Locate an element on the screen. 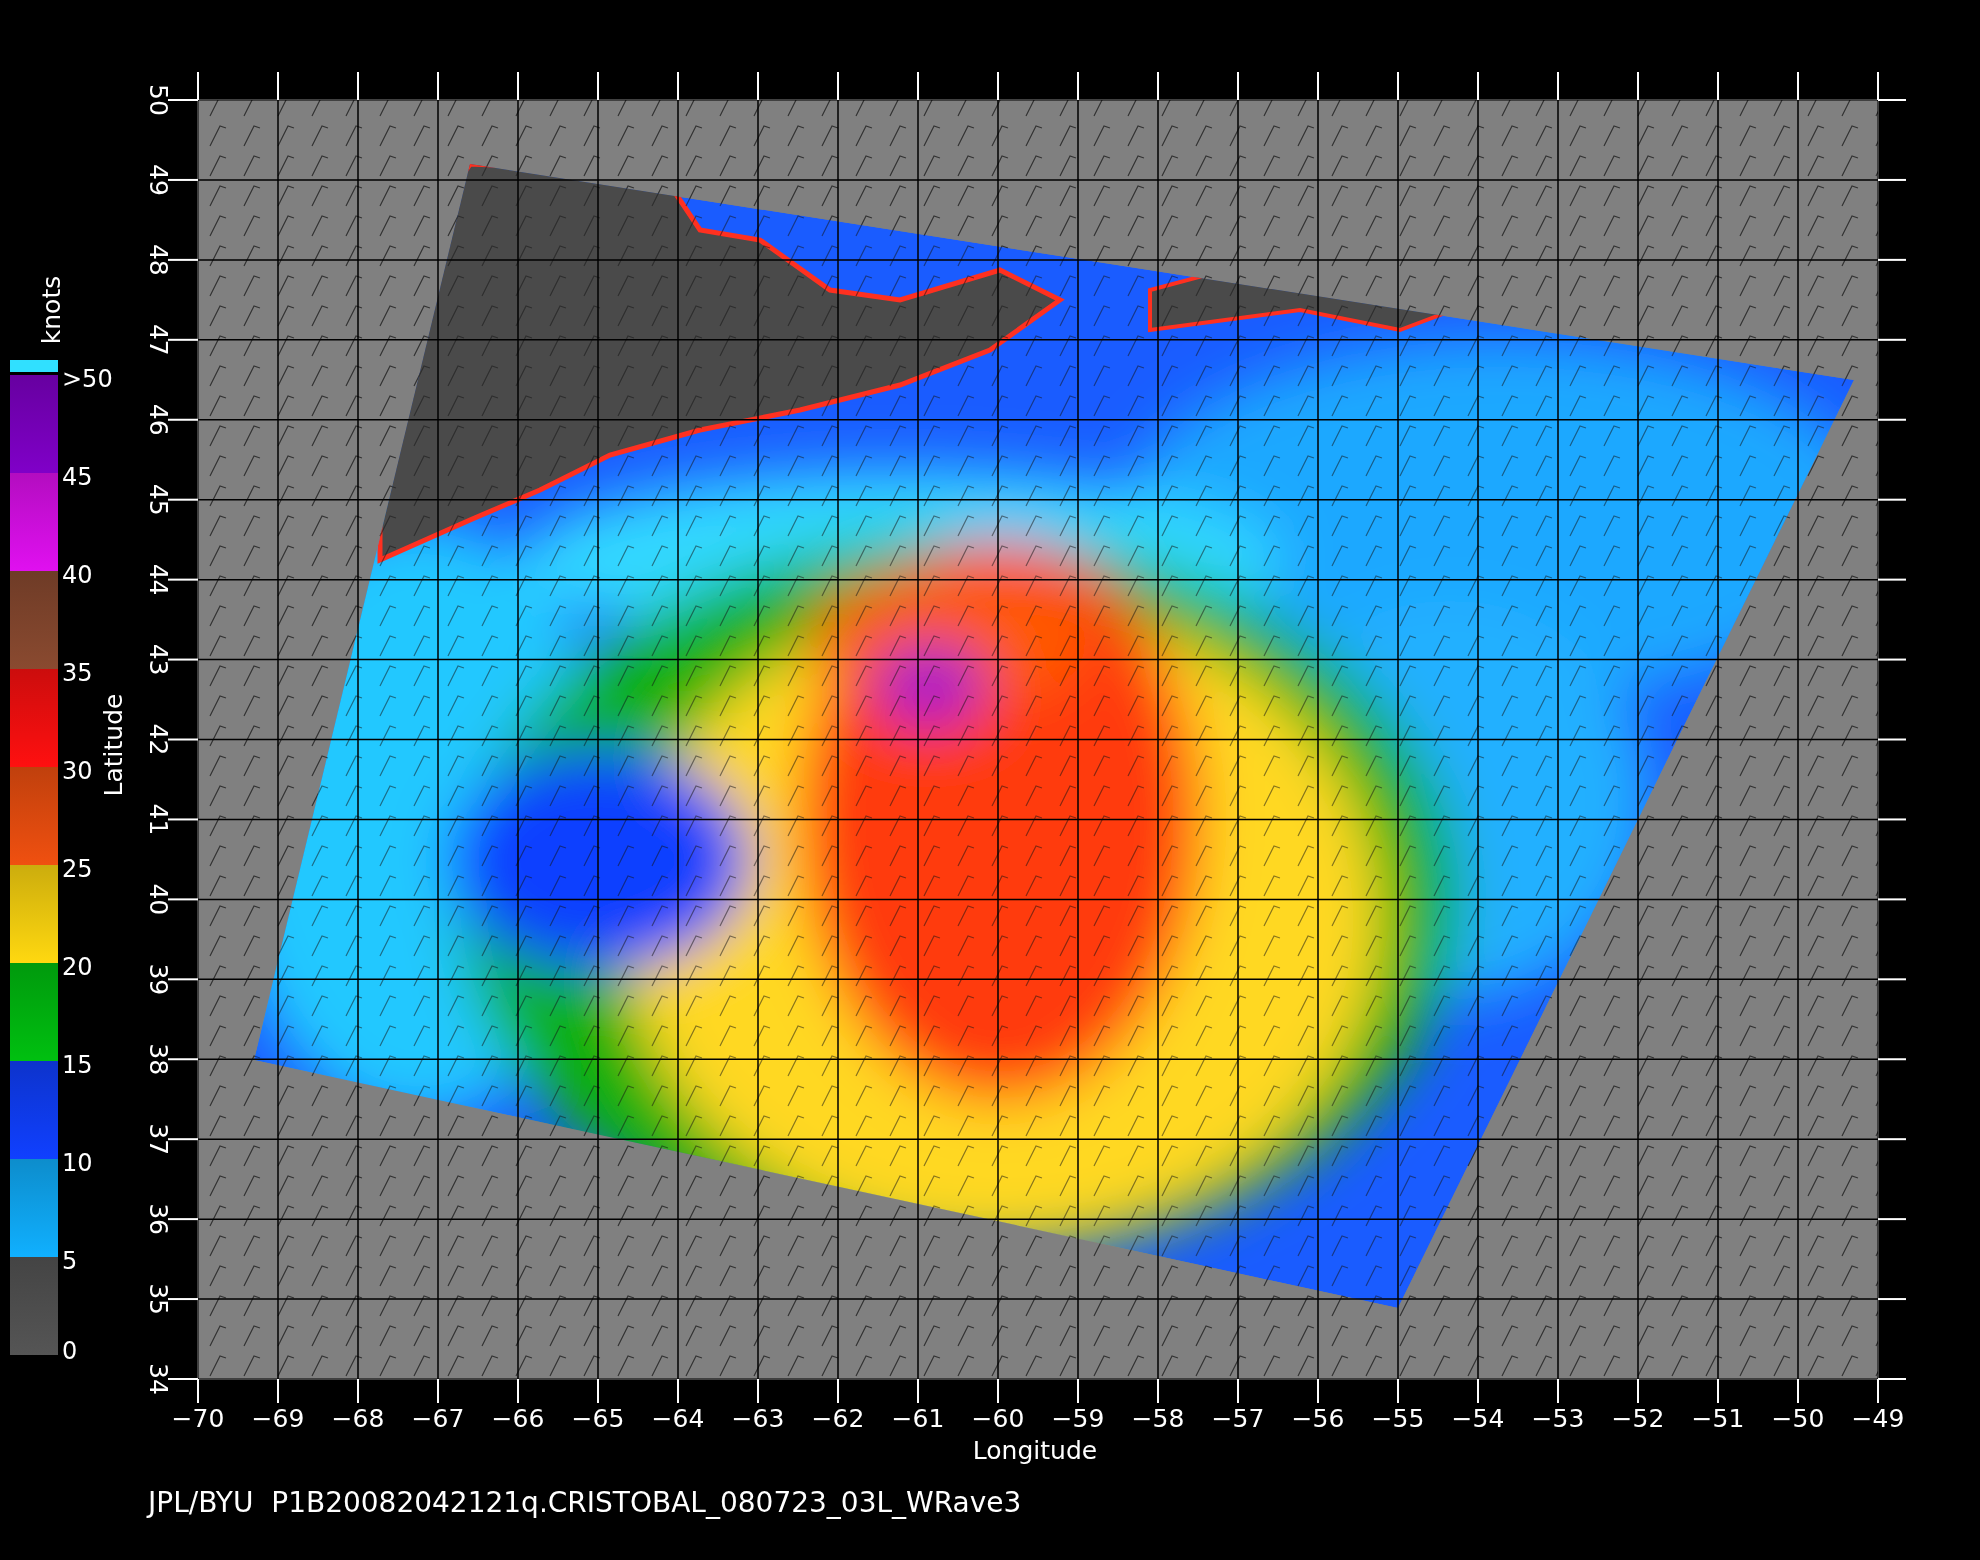  x-tick-label: −70 is located at coordinates (198, 1418).